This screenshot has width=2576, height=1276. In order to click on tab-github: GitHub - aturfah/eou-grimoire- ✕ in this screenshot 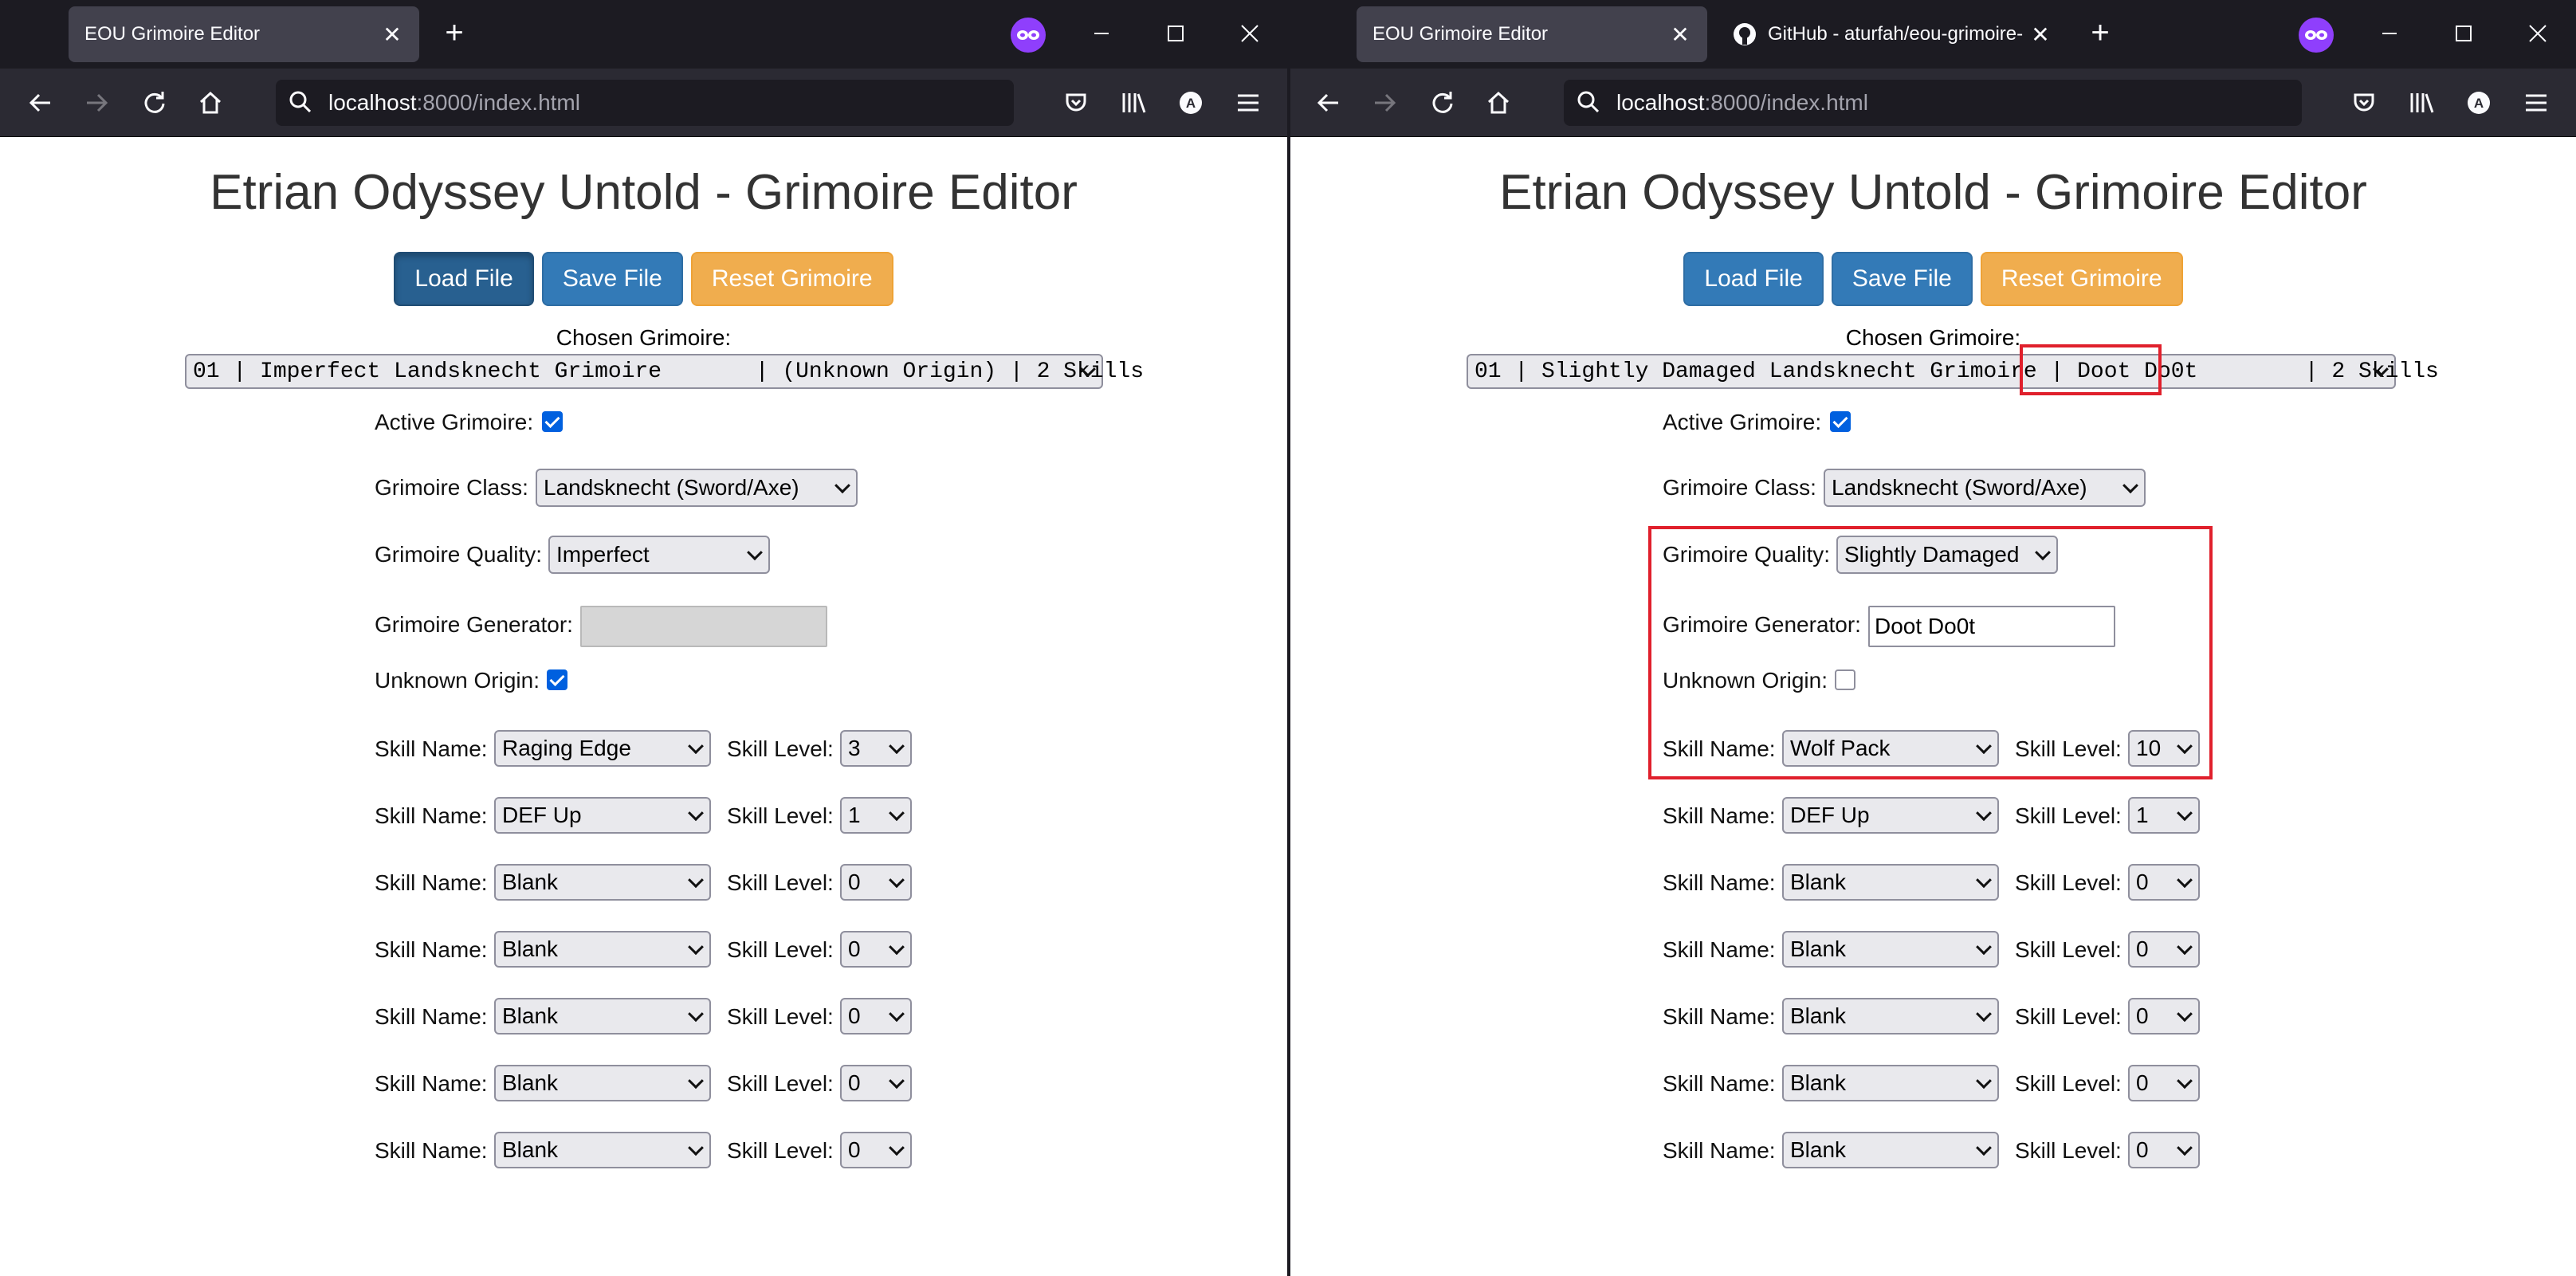, I will do `click(1892, 34)`.